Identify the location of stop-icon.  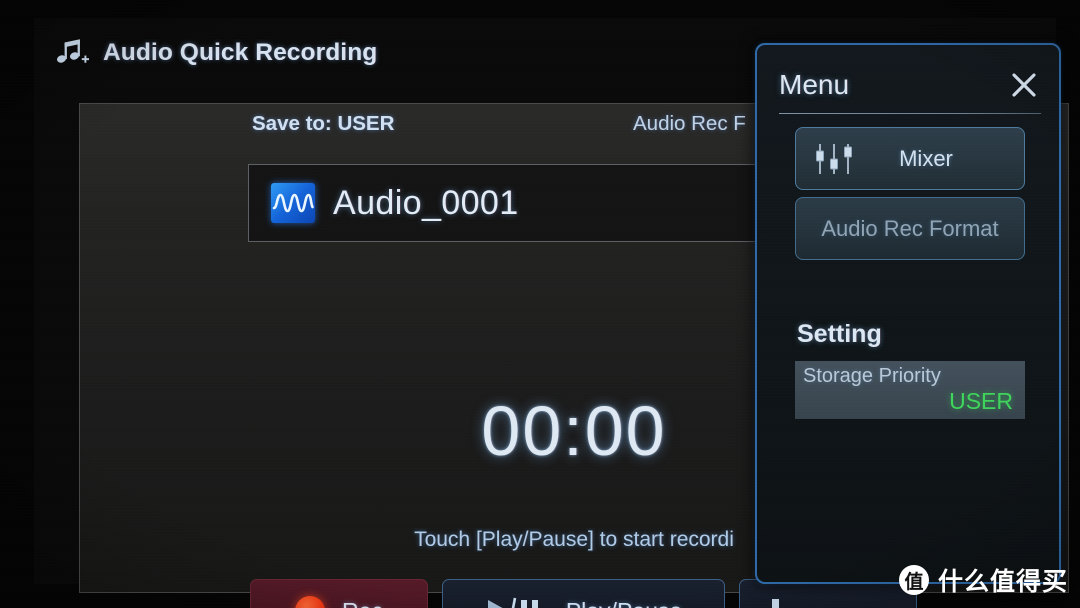
(777, 602).